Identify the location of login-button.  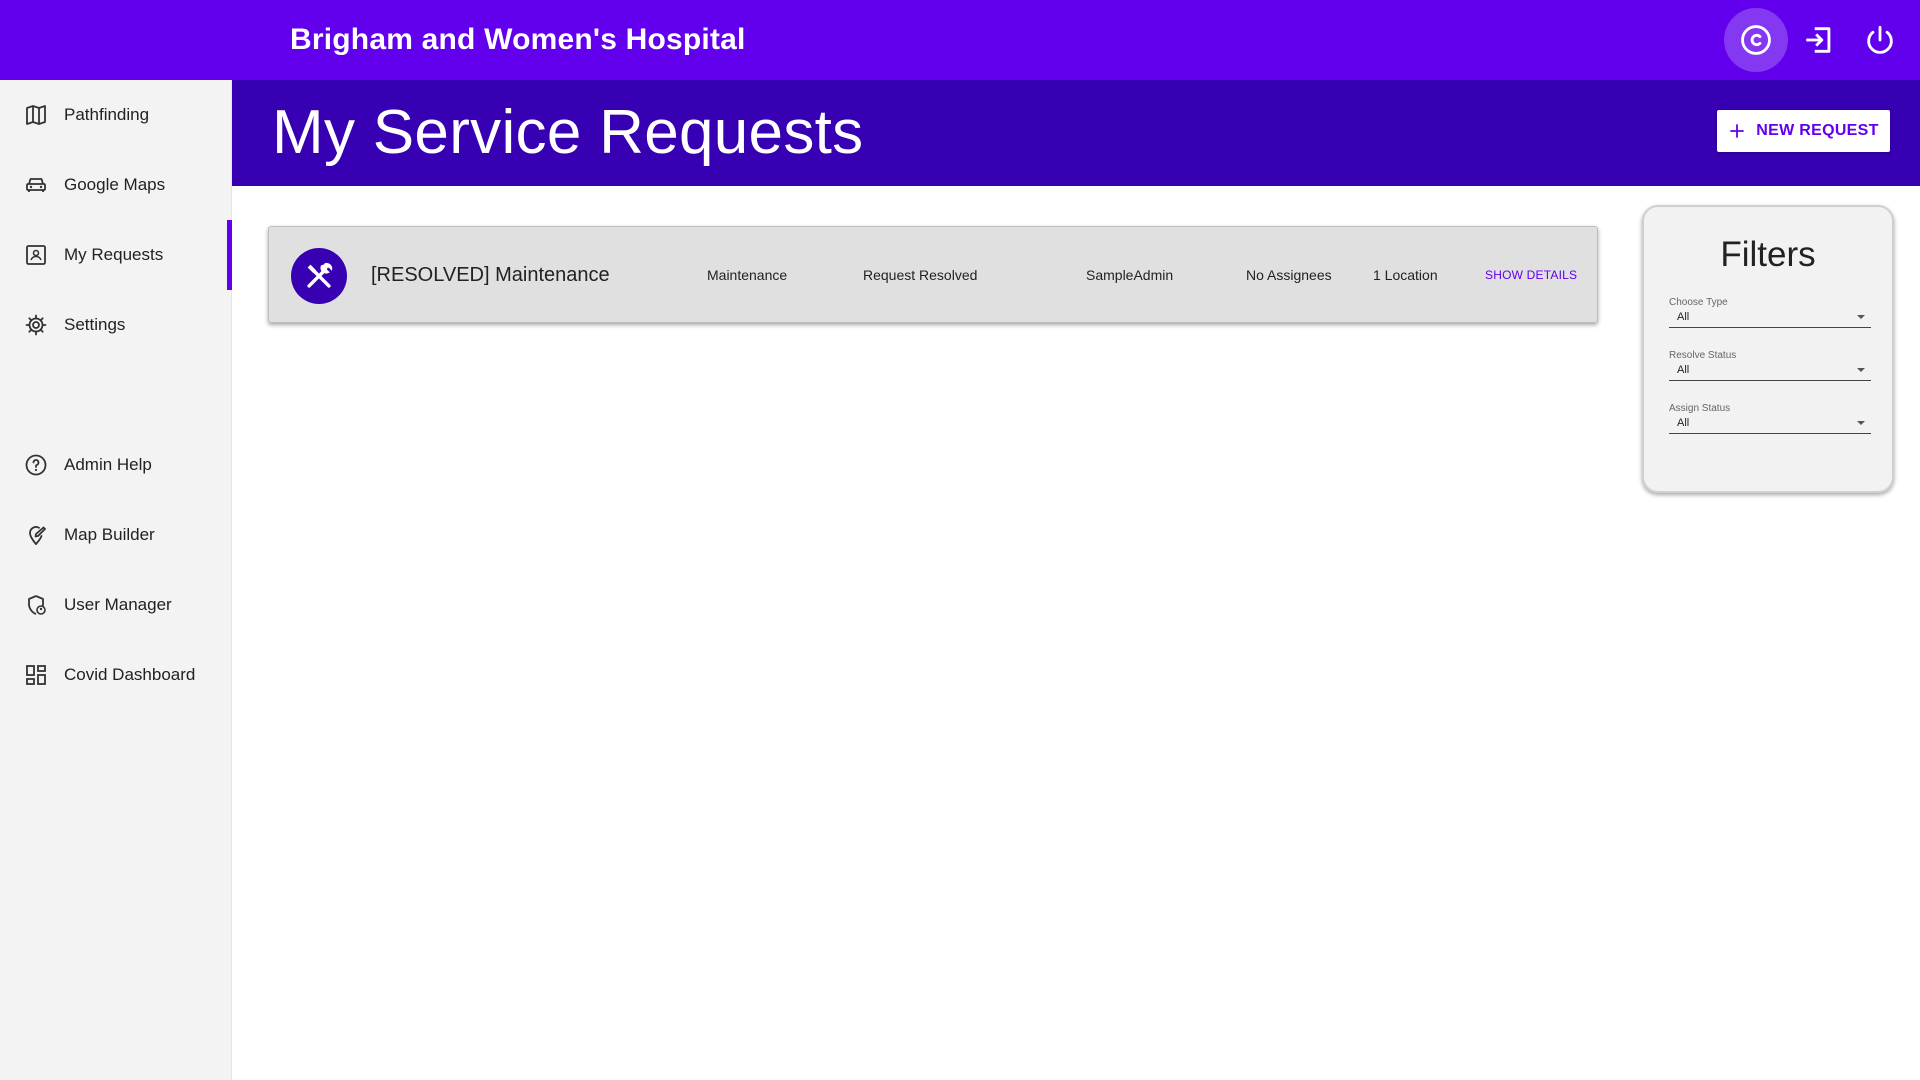
(1819, 40).